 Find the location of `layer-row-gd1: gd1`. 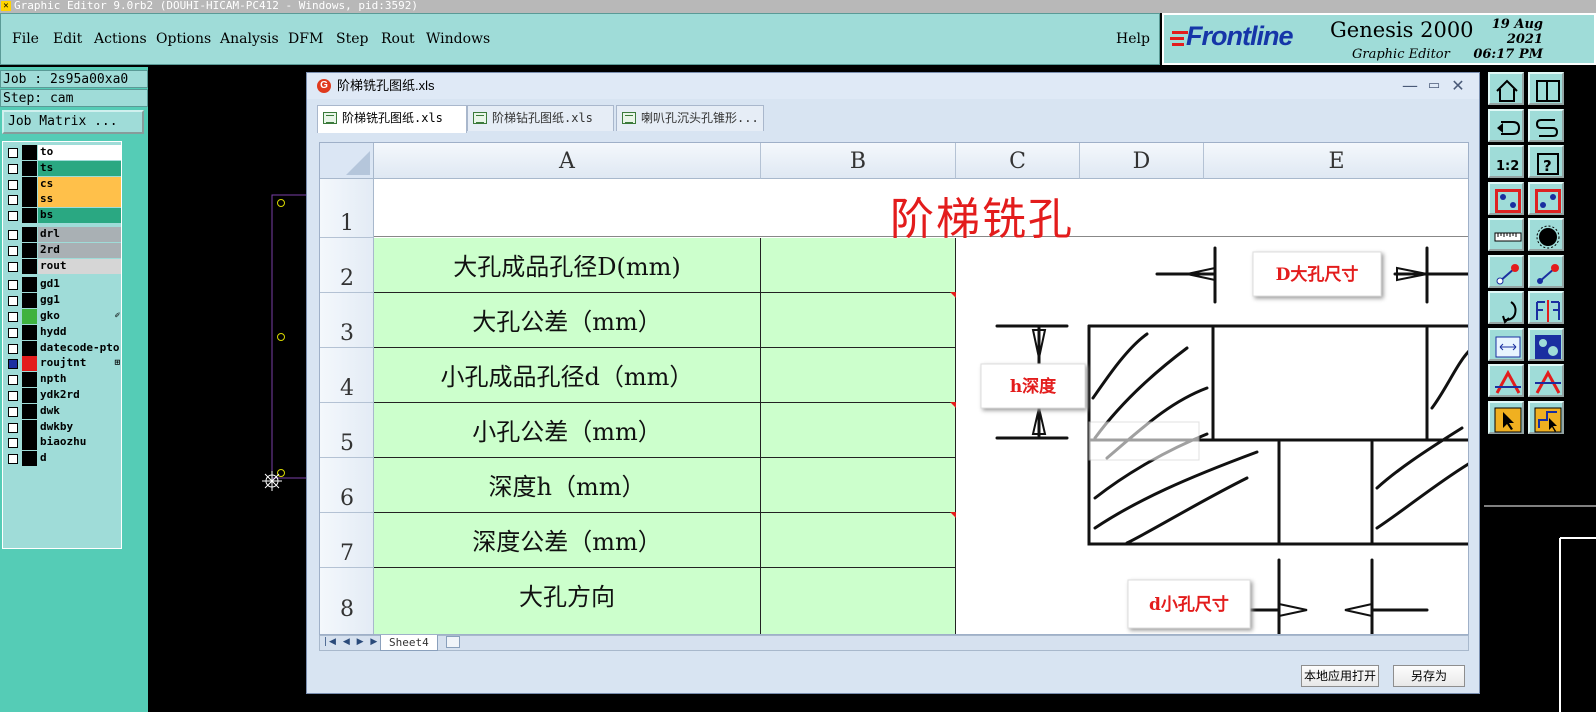

layer-row-gd1: gd1 is located at coordinates (63, 285).